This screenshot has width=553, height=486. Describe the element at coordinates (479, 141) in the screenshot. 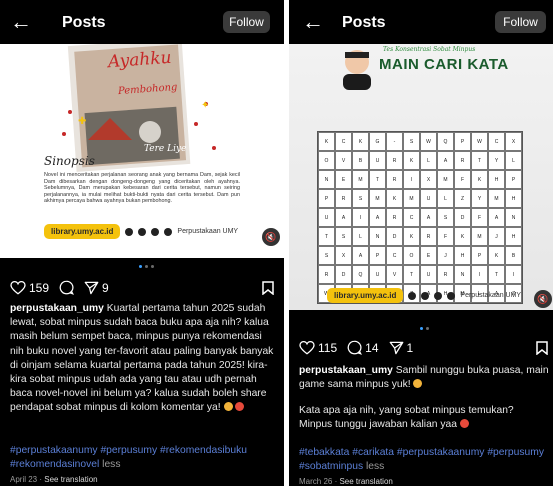

I see `grid-cell: W` at that location.